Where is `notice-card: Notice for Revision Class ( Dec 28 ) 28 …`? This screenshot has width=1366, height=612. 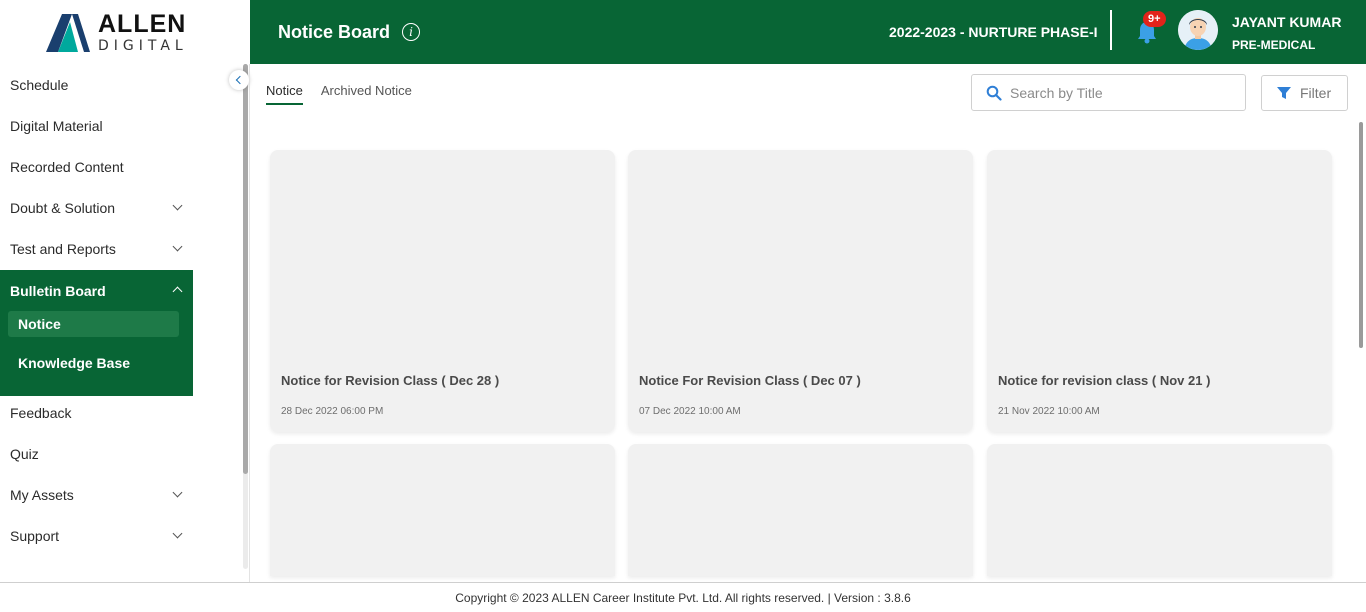 notice-card: Notice for Revision Class ( Dec 28 ) 28 … is located at coordinates (442, 291).